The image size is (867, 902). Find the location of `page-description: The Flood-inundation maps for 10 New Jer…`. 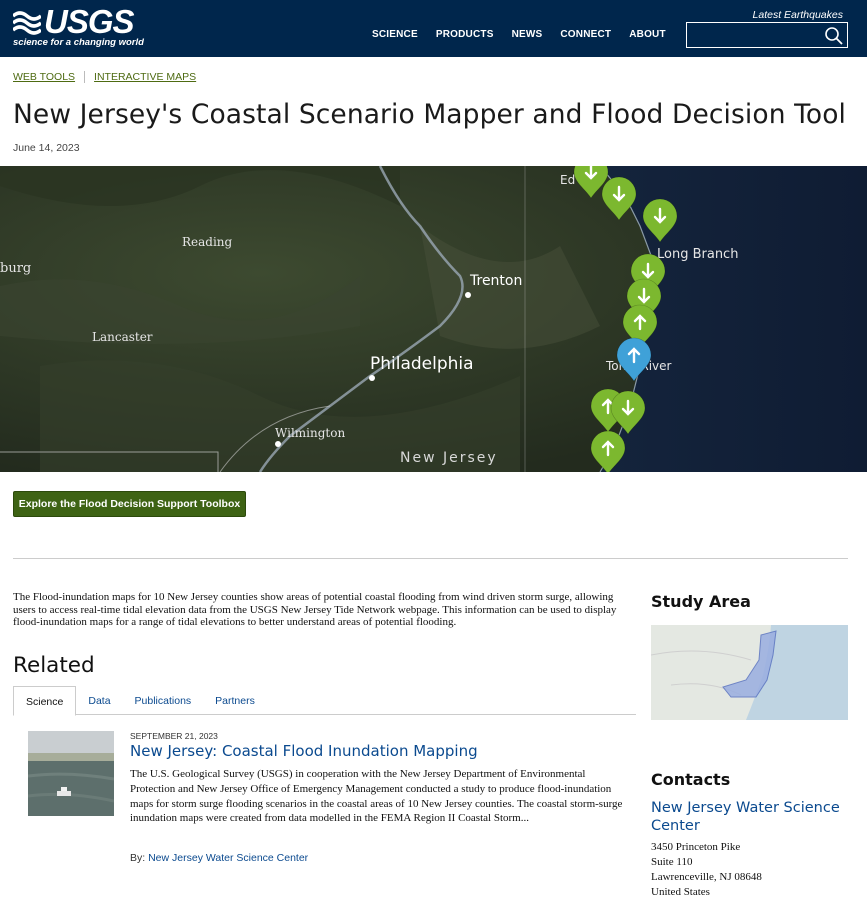

page-description: The Flood-inundation maps for 10 New Jer… is located at coordinates (315, 609).